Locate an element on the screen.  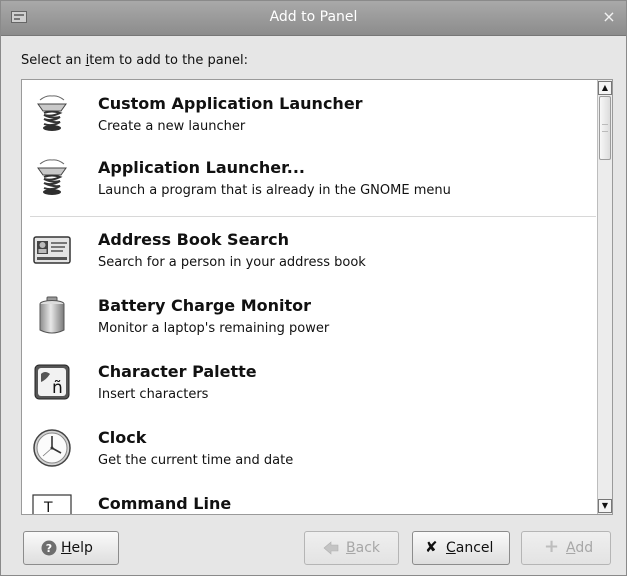
item-description: Search for a person in your address book is located at coordinates (232, 262).